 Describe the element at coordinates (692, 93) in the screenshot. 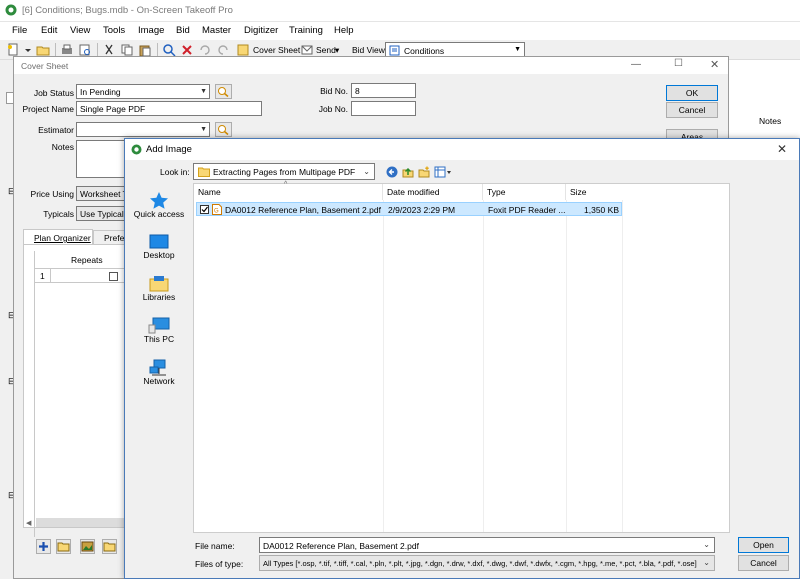

I see `ok-button: OK` at that location.